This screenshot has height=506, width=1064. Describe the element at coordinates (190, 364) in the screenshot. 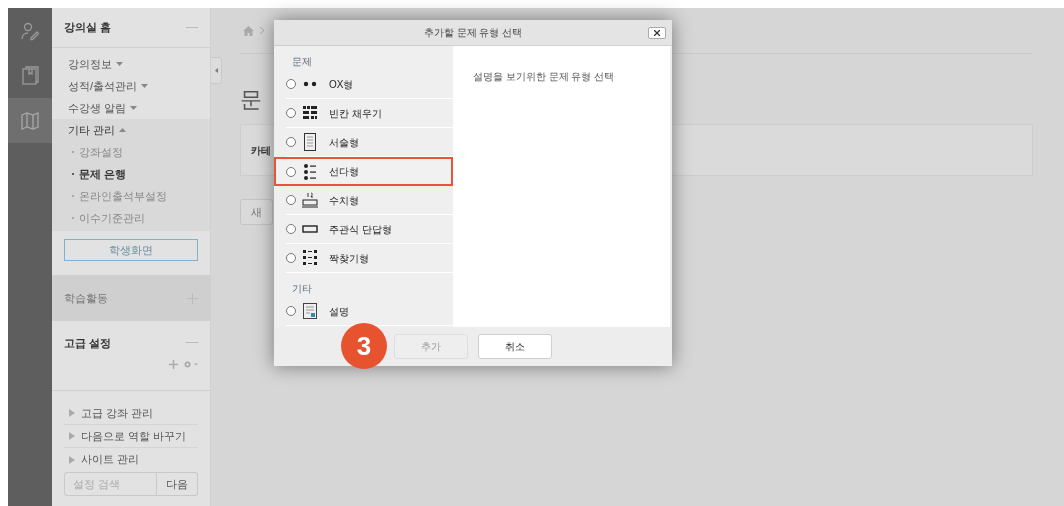

I see `settings-icon` at that location.